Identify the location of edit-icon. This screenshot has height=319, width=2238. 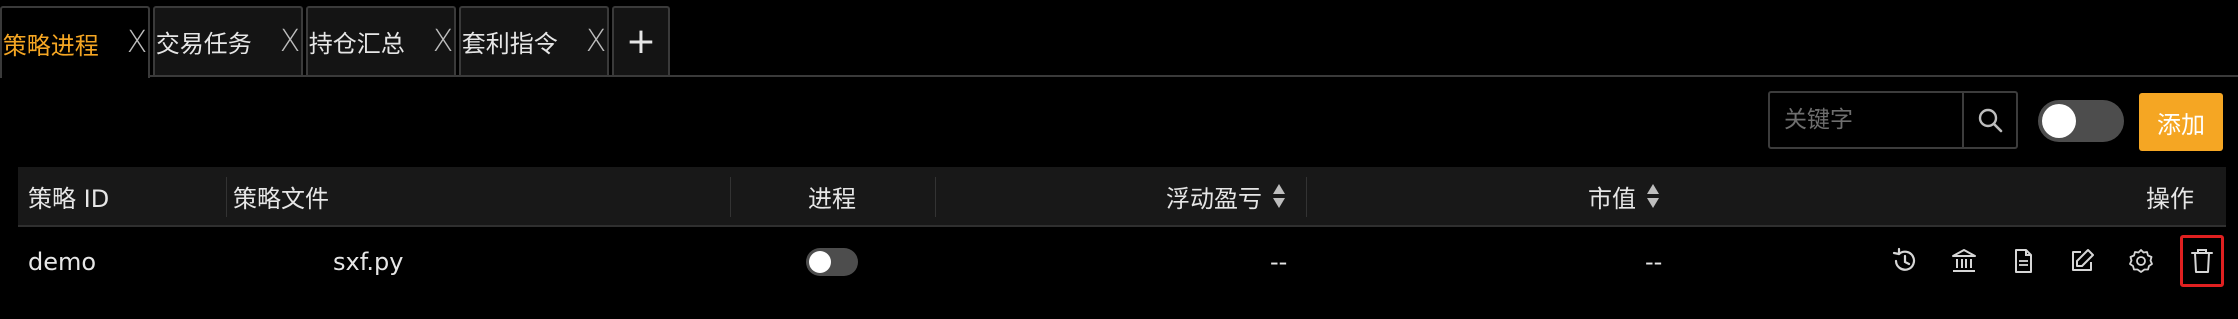
(2083, 260).